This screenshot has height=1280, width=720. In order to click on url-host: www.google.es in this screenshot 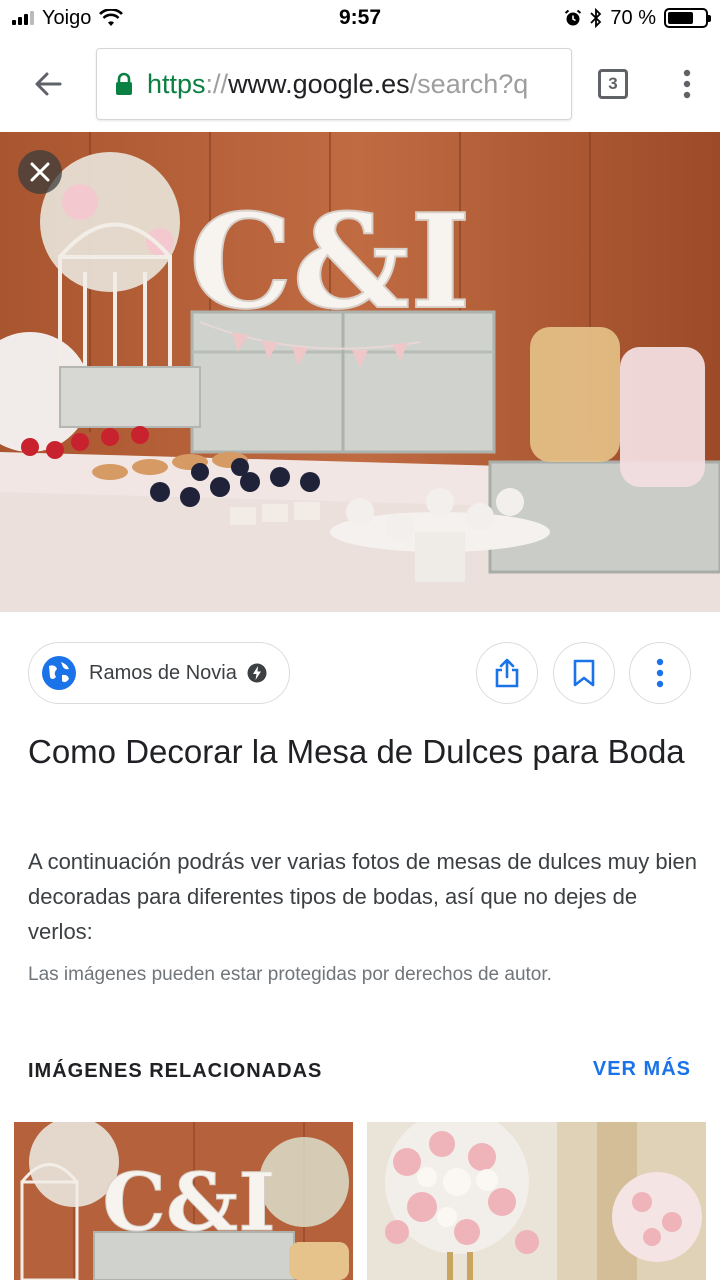, I will do `click(319, 83)`.